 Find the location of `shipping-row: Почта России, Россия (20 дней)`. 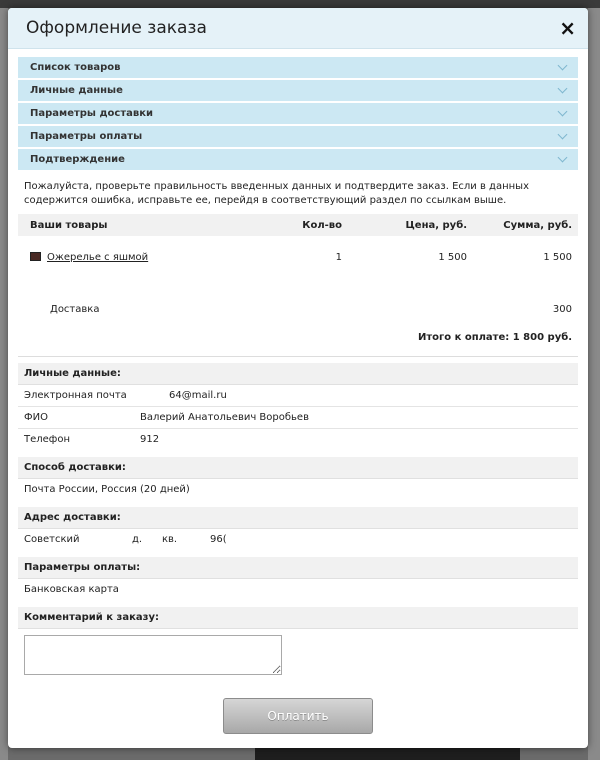

shipping-row: Почта России, Россия (20 дней) is located at coordinates (298, 490).